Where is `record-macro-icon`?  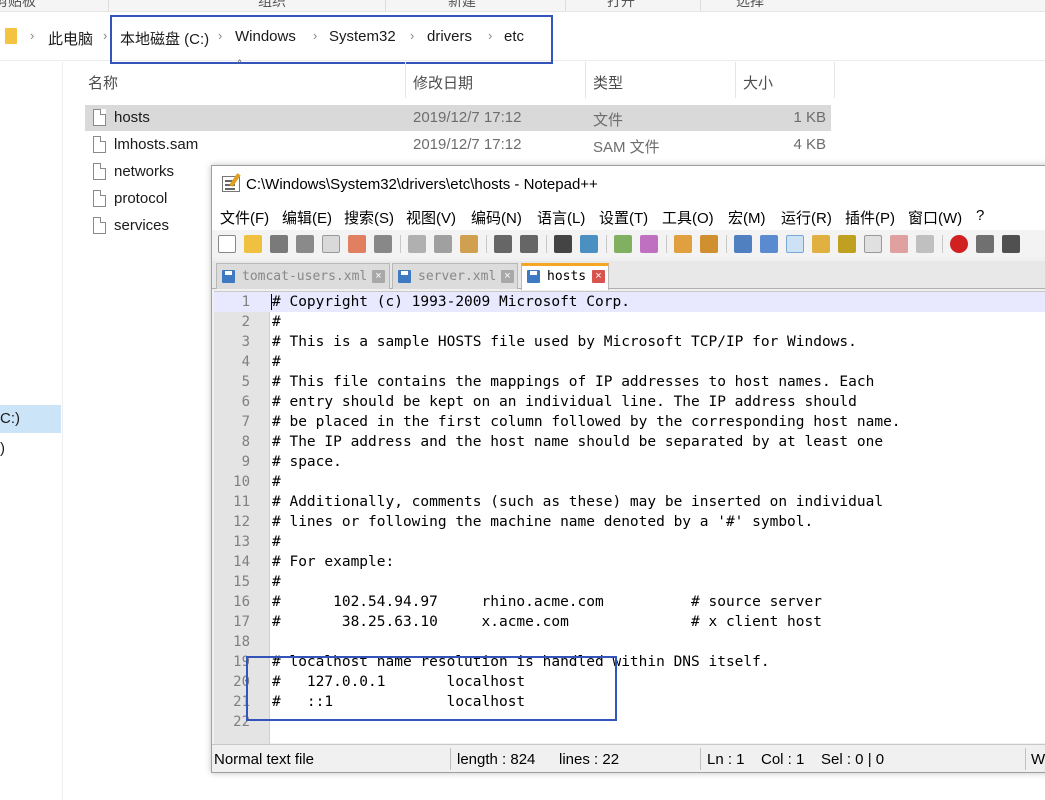 record-macro-icon is located at coordinates (959, 244).